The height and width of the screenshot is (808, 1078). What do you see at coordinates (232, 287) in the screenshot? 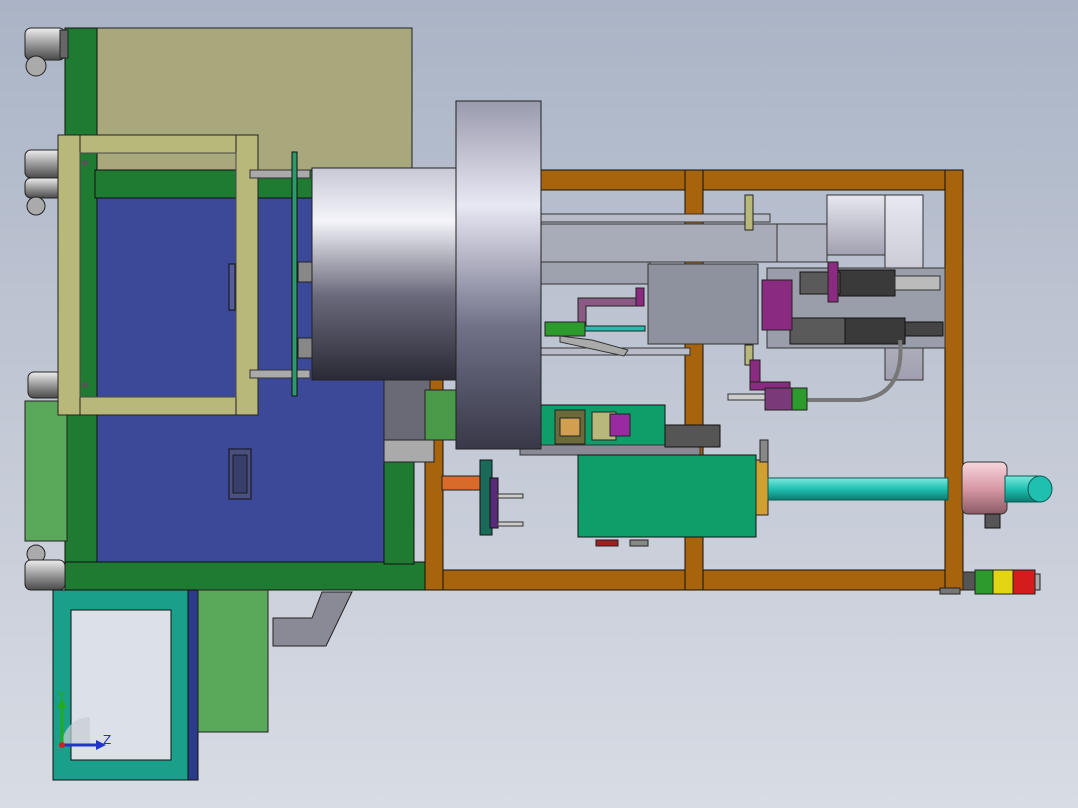
I see `door-handle-upper` at bounding box center [232, 287].